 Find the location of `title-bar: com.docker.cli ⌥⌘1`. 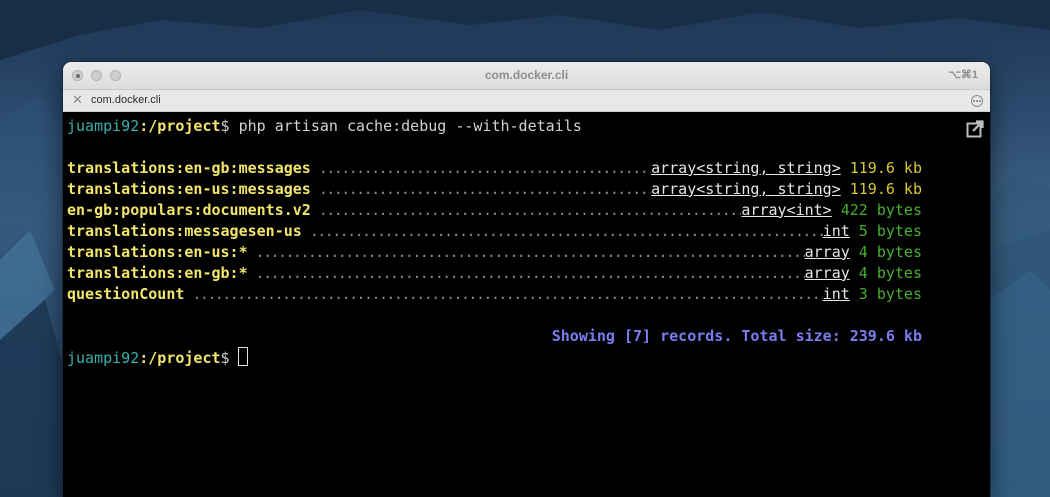

title-bar: com.docker.cli ⌥⌘1 is located at coordinates (526, 76).